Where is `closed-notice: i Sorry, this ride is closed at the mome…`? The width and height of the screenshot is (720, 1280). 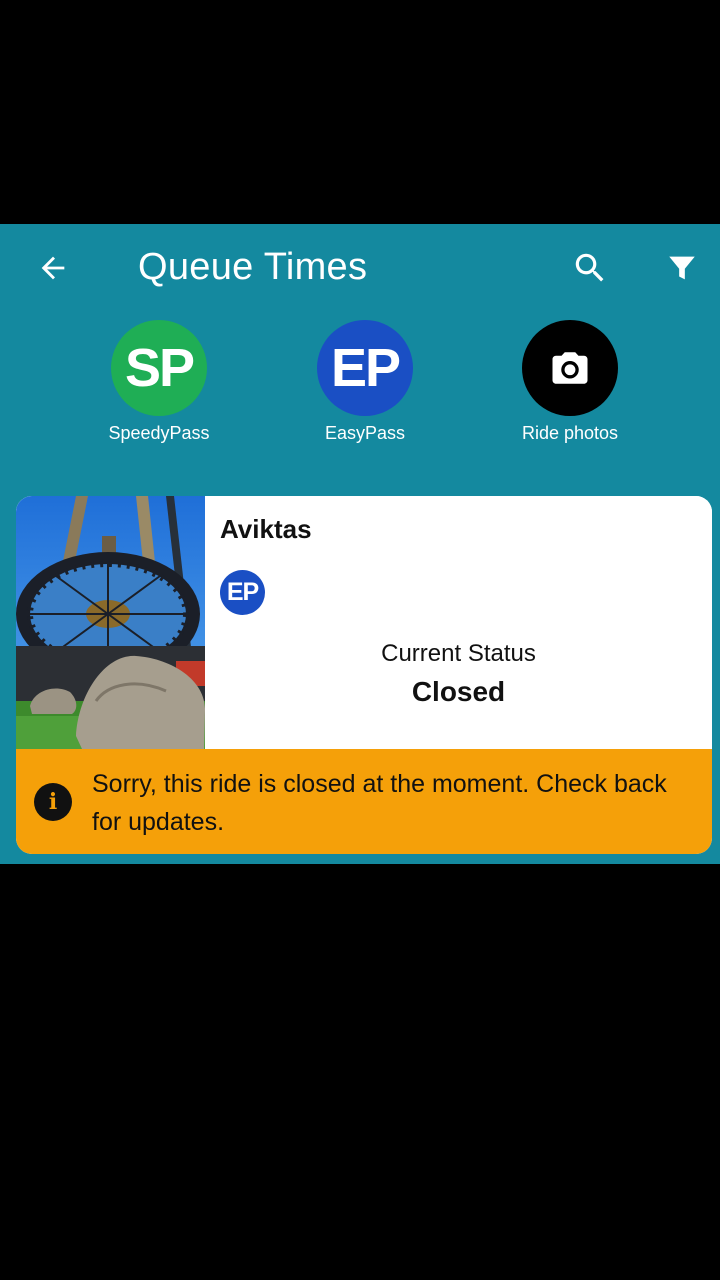
closed-notice: i Sorry, this ride is closed at the mome… is located at coordinates (364, 801).